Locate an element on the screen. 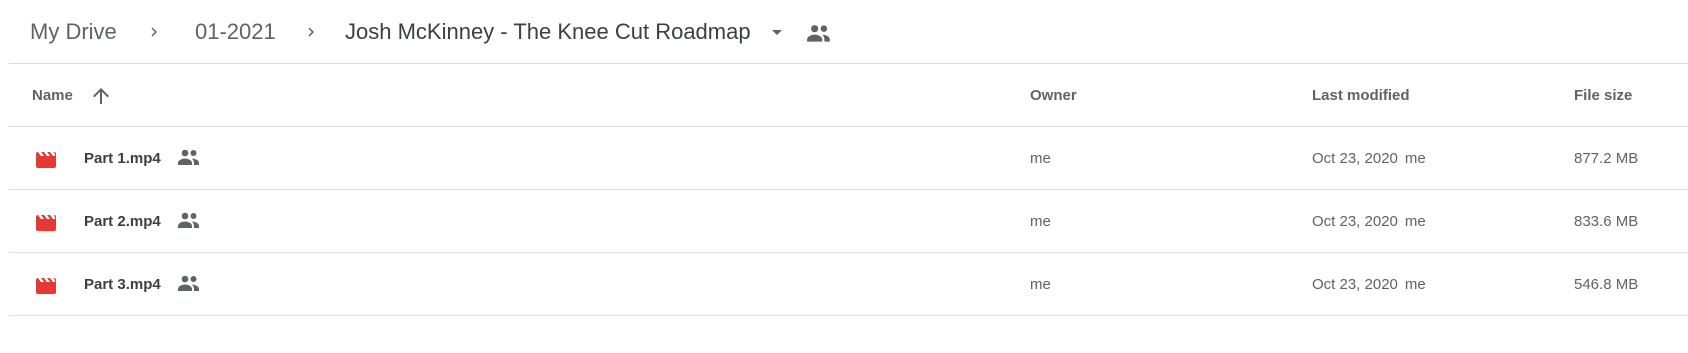 This screenshot has height=353, width=1688. column-last-modified: Last modified is located at coordinates (1361, 95).